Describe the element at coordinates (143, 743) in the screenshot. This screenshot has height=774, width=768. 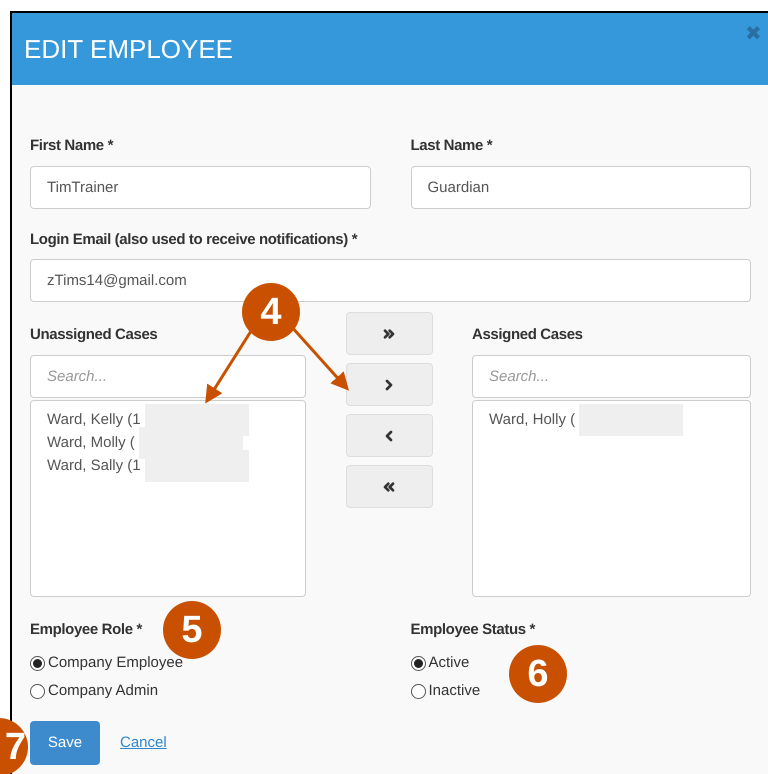
I see `cancel-link: Cancel` at that location.